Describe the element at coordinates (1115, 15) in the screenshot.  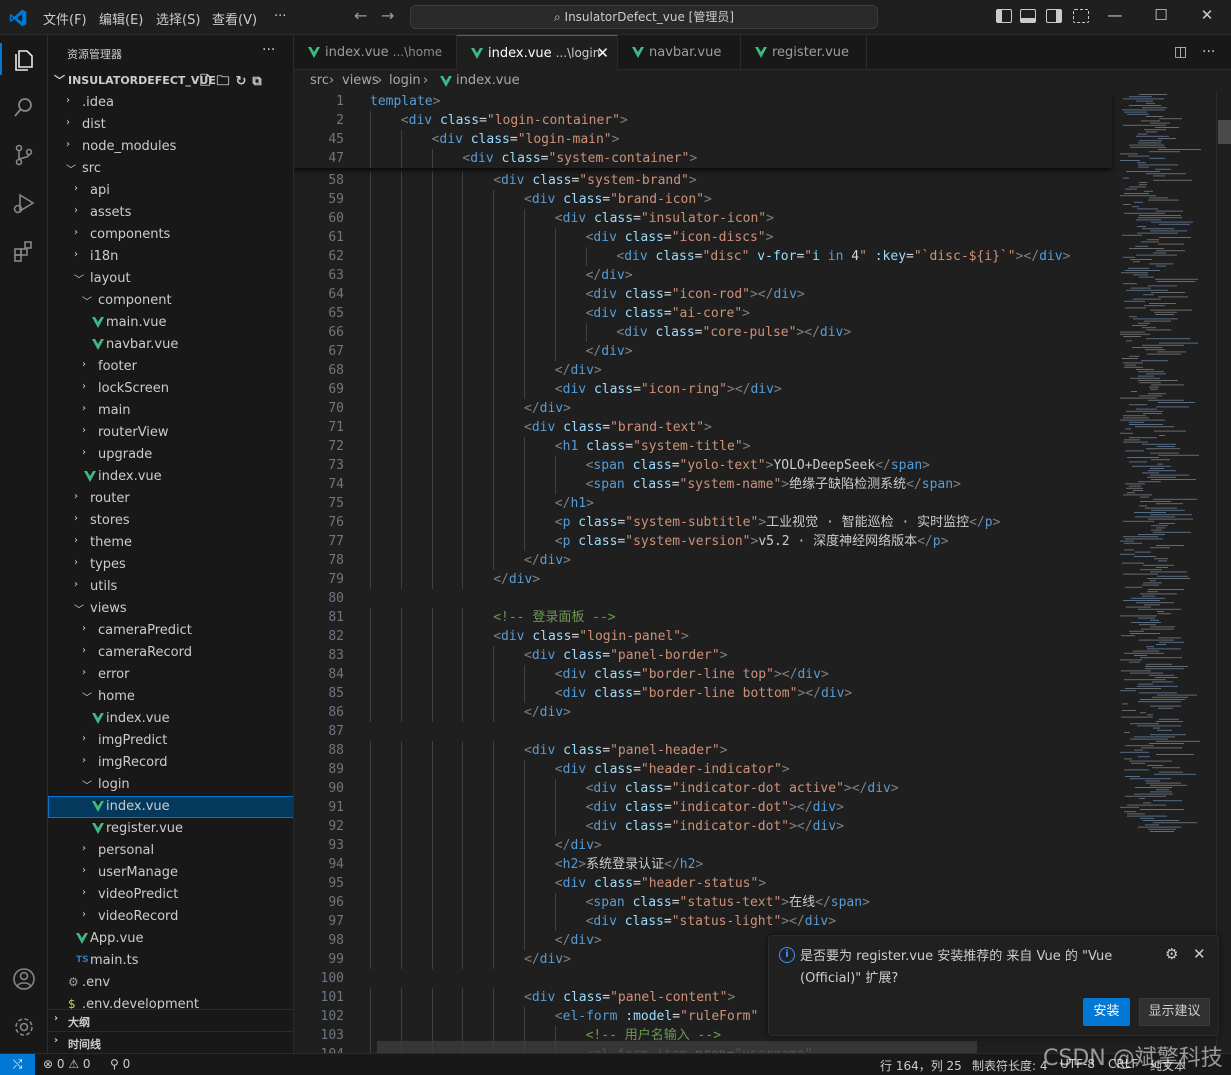
I see `minimize-icon: —` at that location.